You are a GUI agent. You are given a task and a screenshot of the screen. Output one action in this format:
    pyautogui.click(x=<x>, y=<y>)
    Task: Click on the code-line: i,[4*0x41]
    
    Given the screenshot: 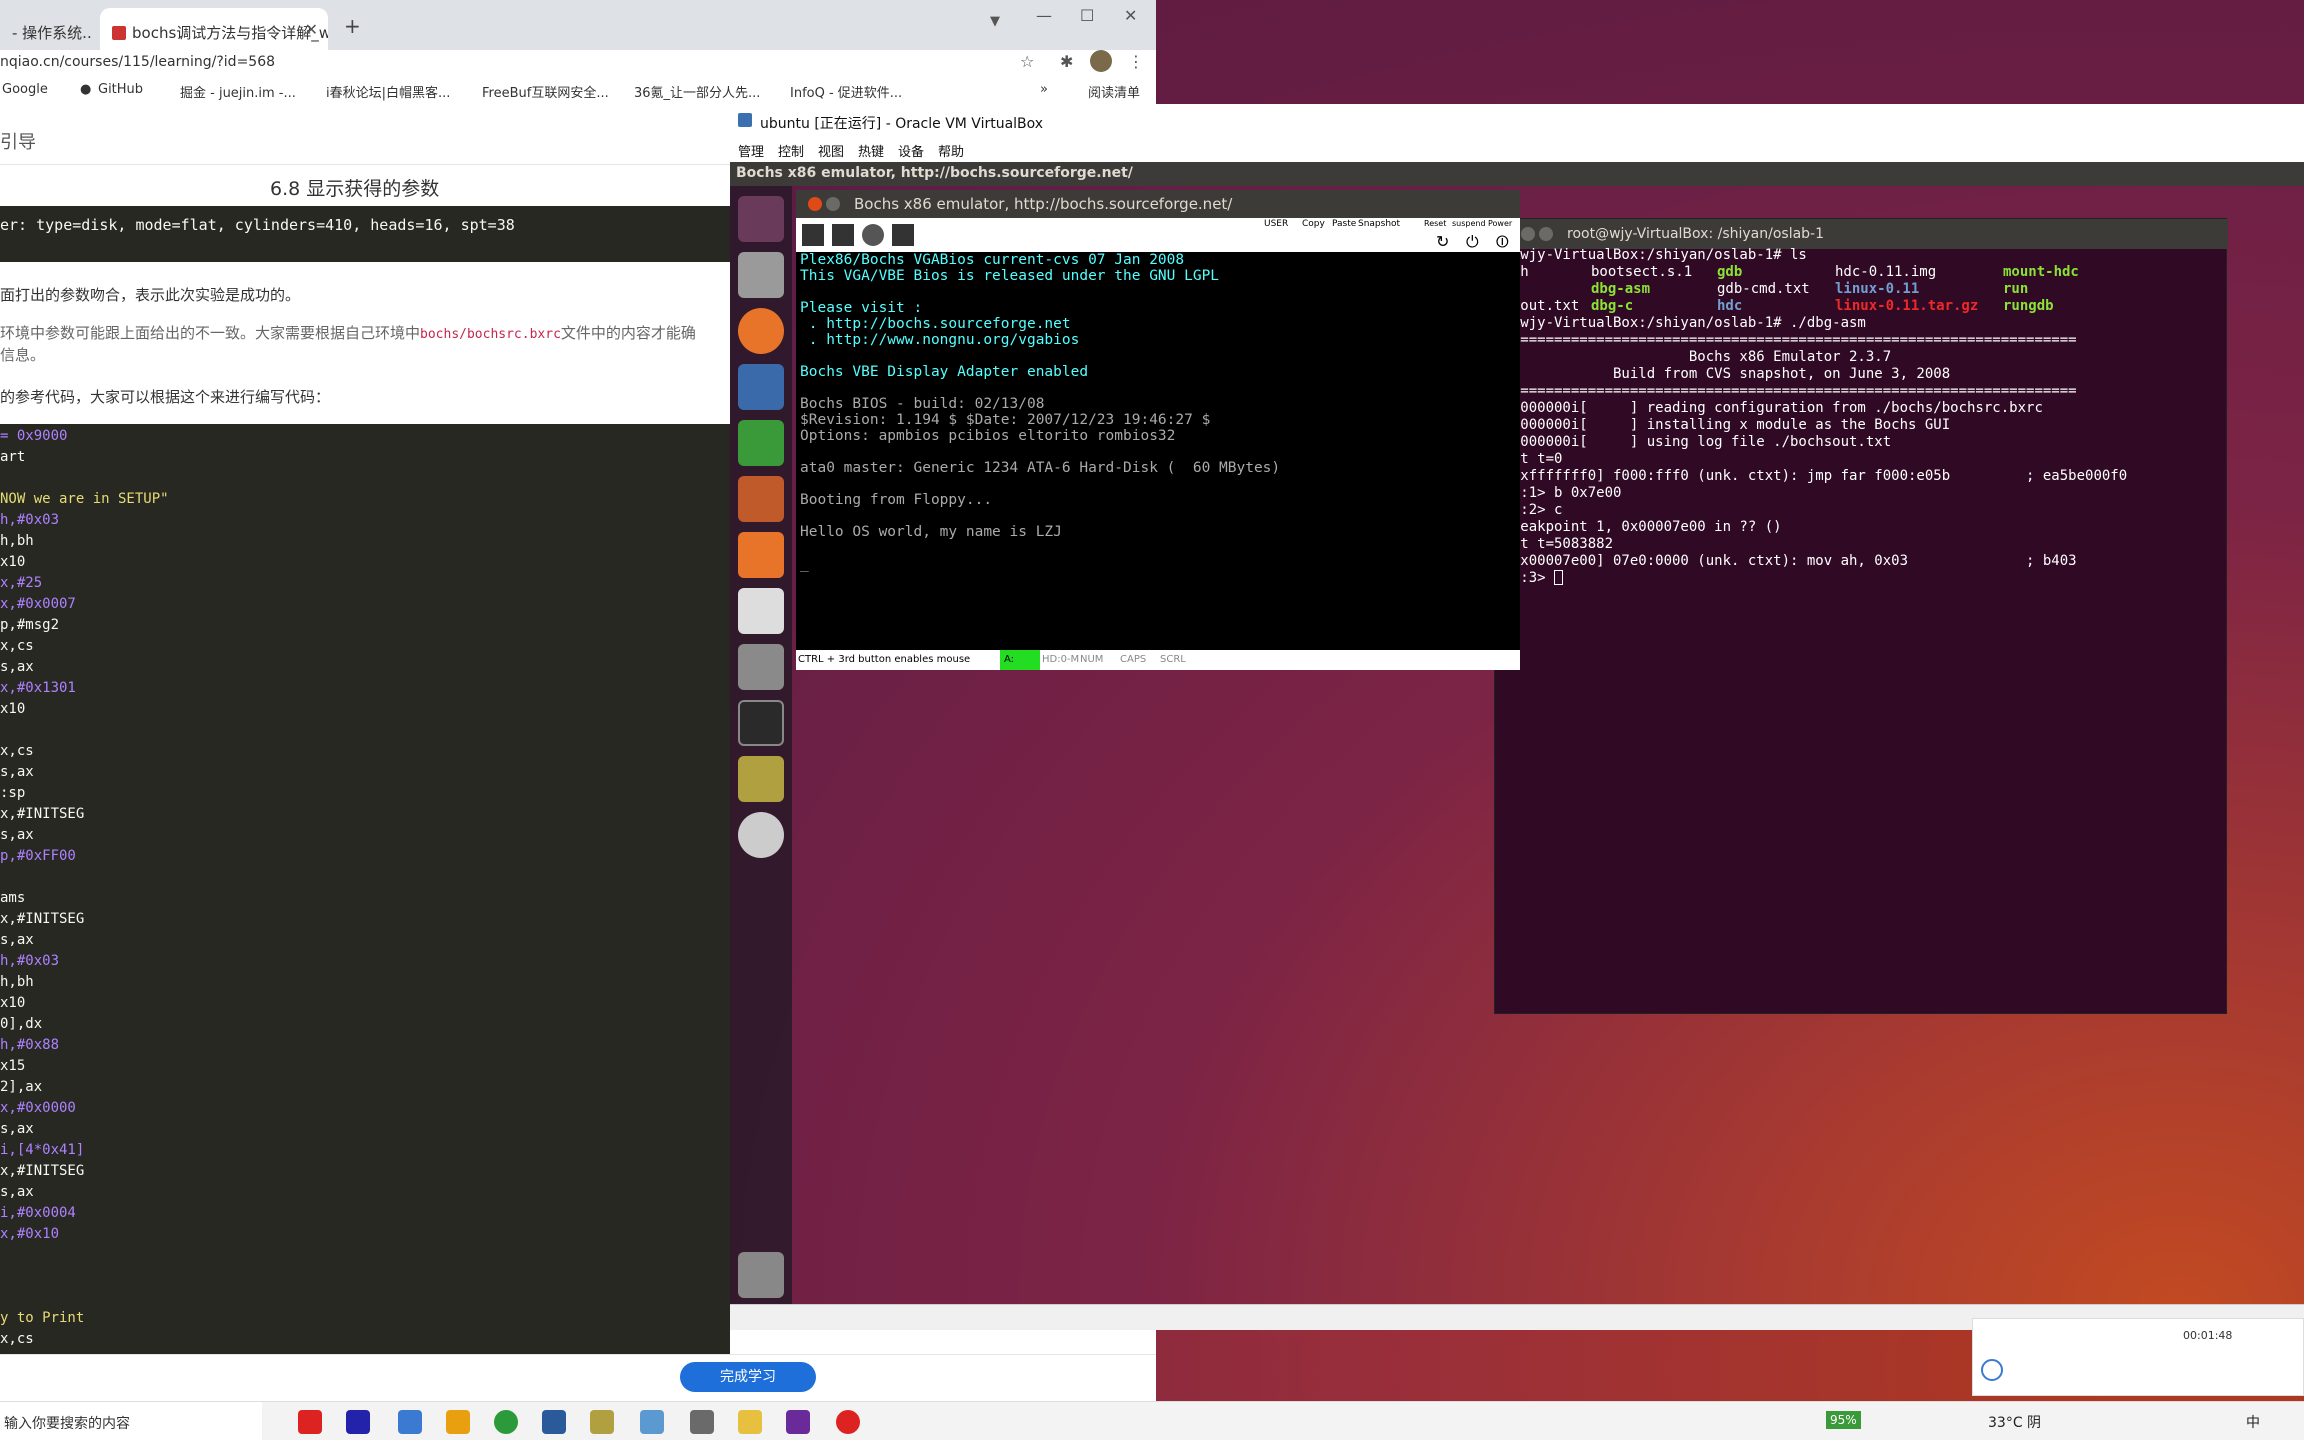 What is the action you would take?
    pyautogui.click(x=42, y=1150)
    